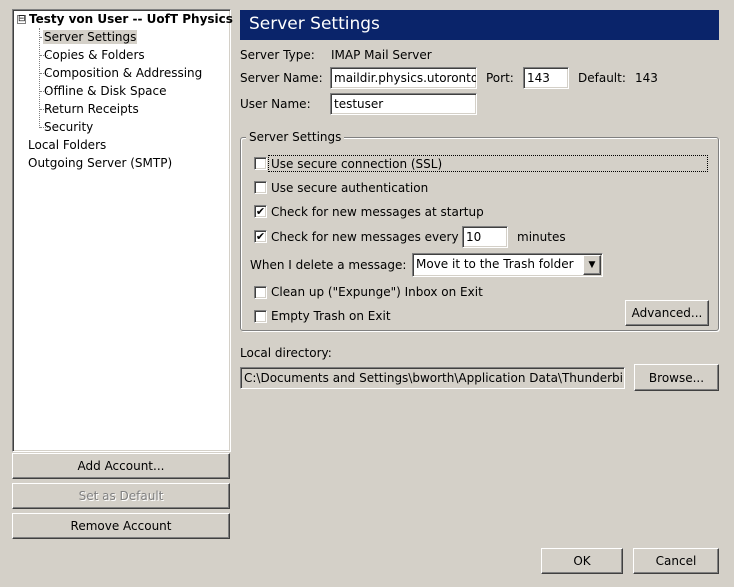 This screenshot has width=734, height=587. I want to click on tree-item-security: Security, so click(68, 127).